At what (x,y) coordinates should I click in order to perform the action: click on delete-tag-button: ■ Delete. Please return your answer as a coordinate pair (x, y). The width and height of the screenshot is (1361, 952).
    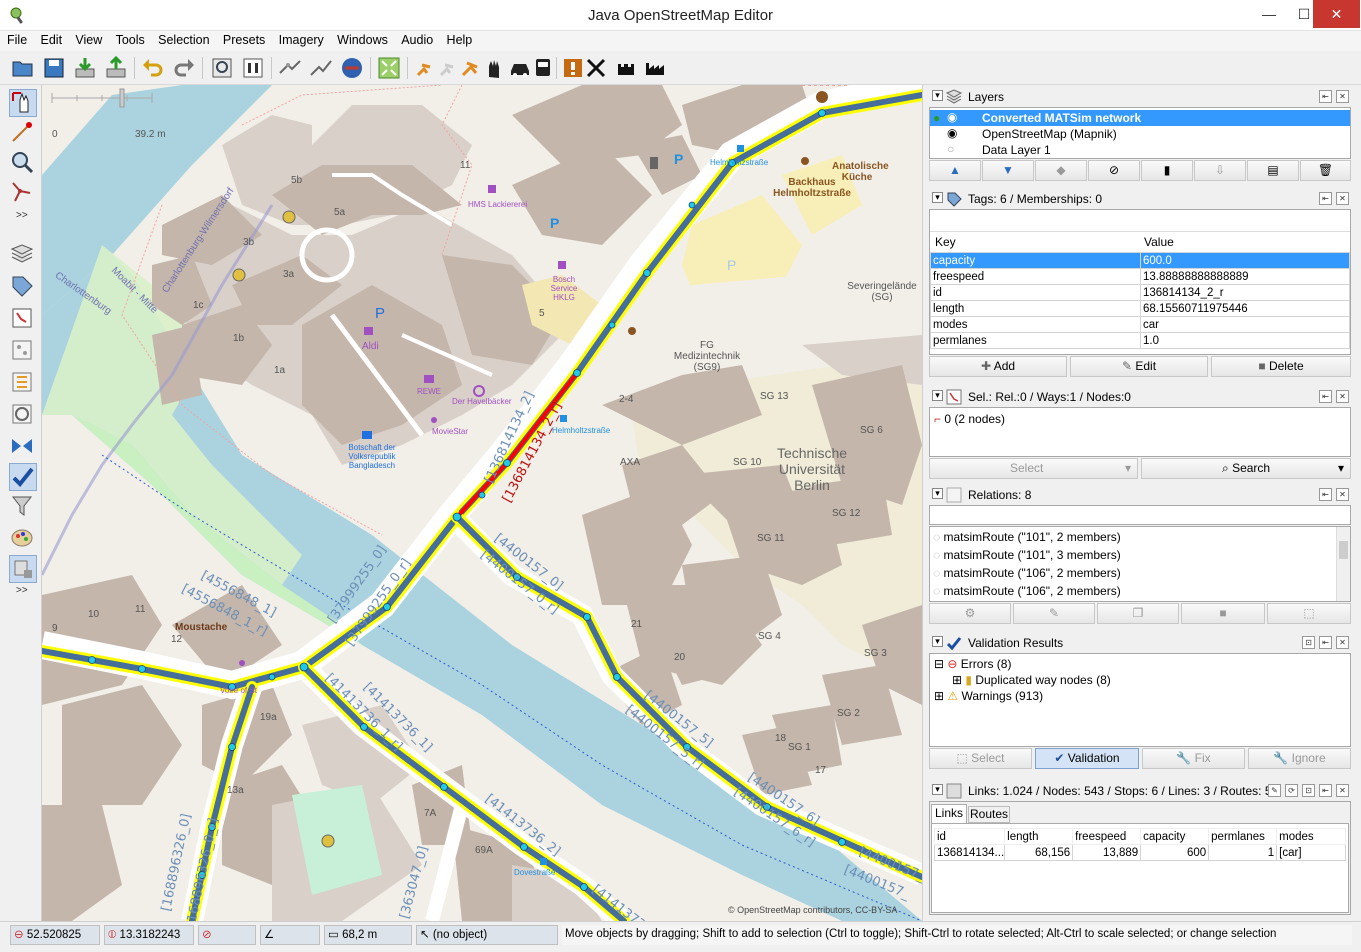
    Looking at the image, I should click on (1281, 366).